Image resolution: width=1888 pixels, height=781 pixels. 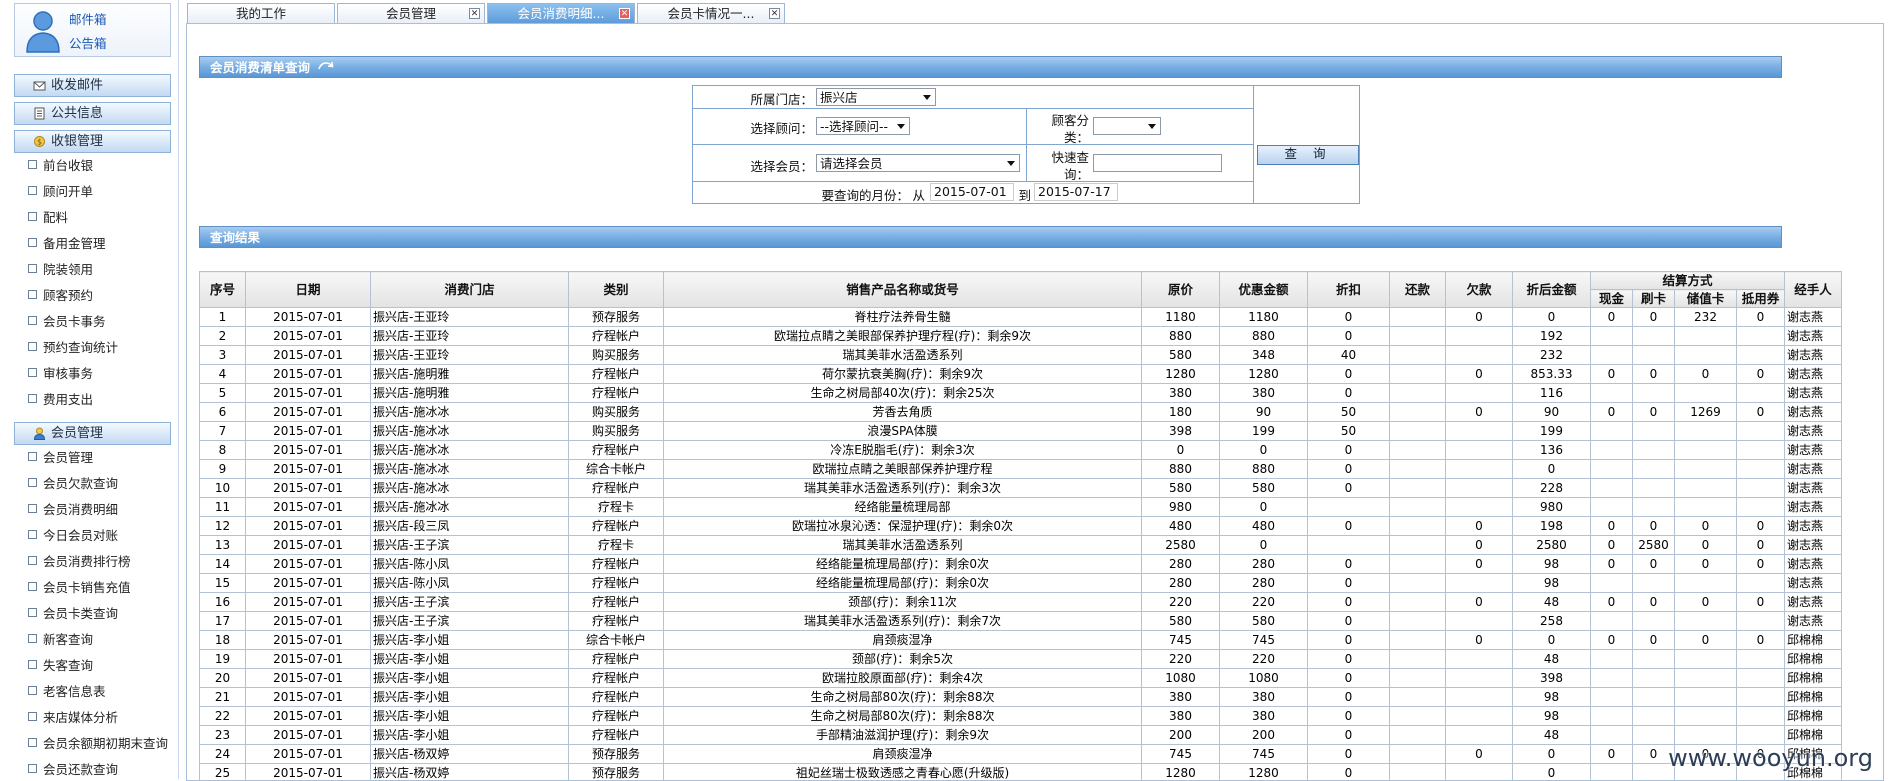 What do you see at coordinates (88, 18) in the screenshot?
I see `mailbox-inbox-link: 邮件箱` at bounding box center [88, 18].